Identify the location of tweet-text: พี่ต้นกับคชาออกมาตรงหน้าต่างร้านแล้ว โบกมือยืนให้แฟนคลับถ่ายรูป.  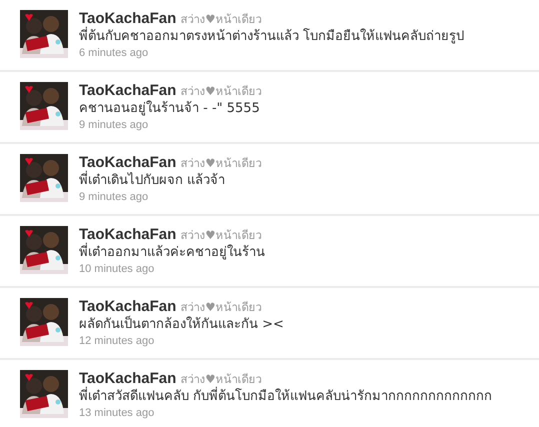
(271, 37).